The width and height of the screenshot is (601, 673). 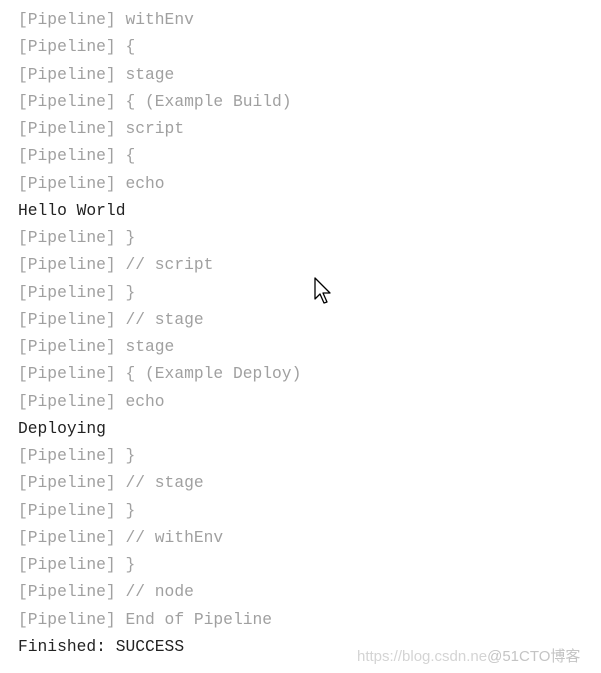 I want to click on console-pipeline-line: [Pipeline] script, so click(x=101, y=128).